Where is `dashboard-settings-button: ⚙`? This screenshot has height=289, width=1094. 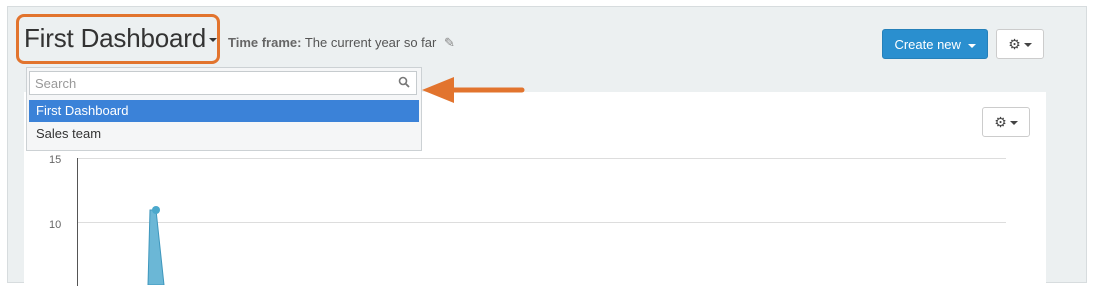 dashboard-settings-button: ⚙ is located at coordinates (1020, 44).